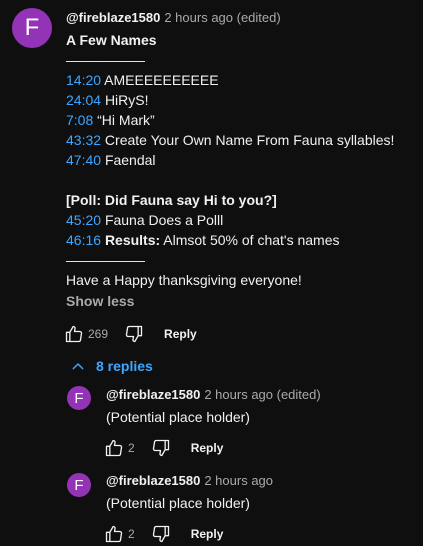 The width and height of the screenshot is (423, 546). What do you see at coordinates (130, 160) in the screenshot?
I see `line-text: Faendal` at bounding box center [130, 160].